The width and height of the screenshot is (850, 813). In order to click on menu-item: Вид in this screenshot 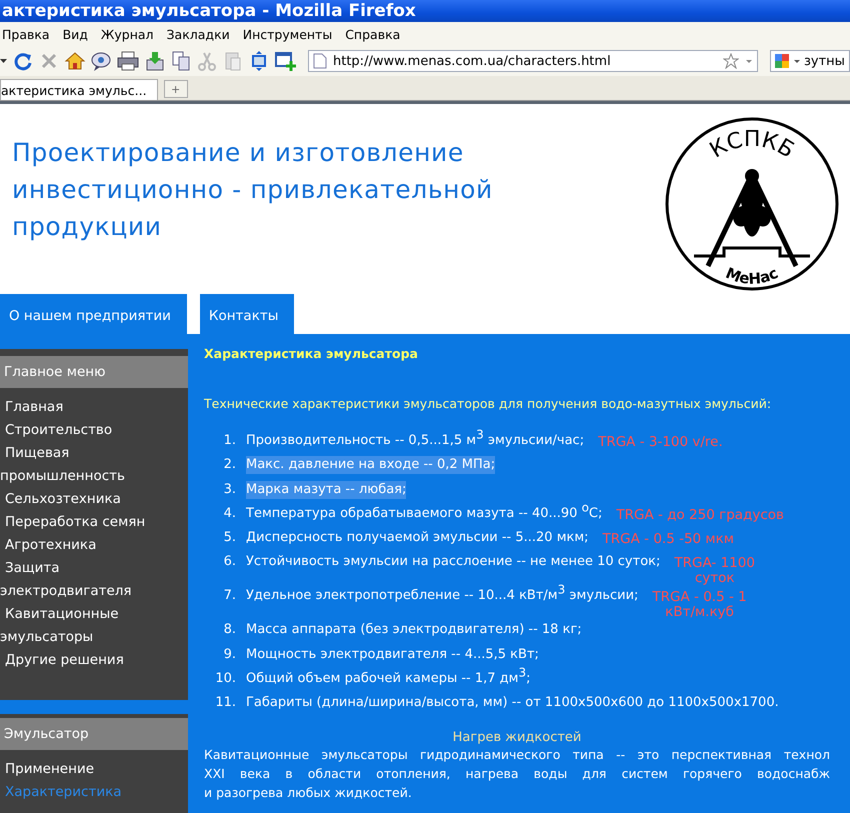, I will do `click(75, 34)`.